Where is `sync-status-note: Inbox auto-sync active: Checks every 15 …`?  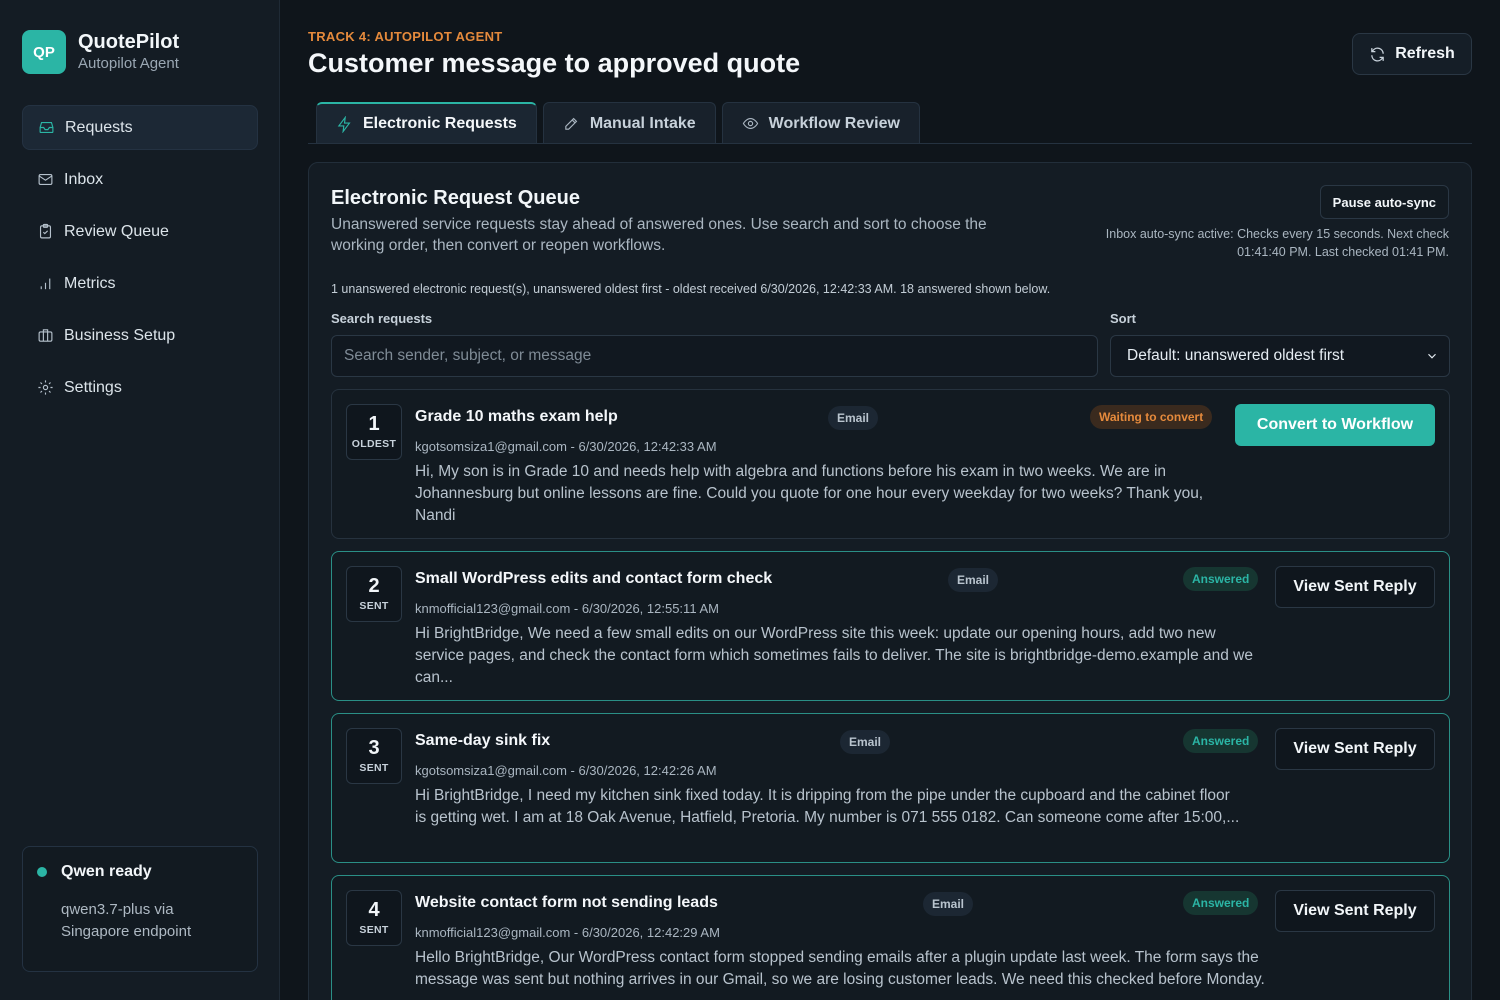
sync-status-note: Inbox auto-sync active: Checks every 15 … is located at coordinates (1277, 243).